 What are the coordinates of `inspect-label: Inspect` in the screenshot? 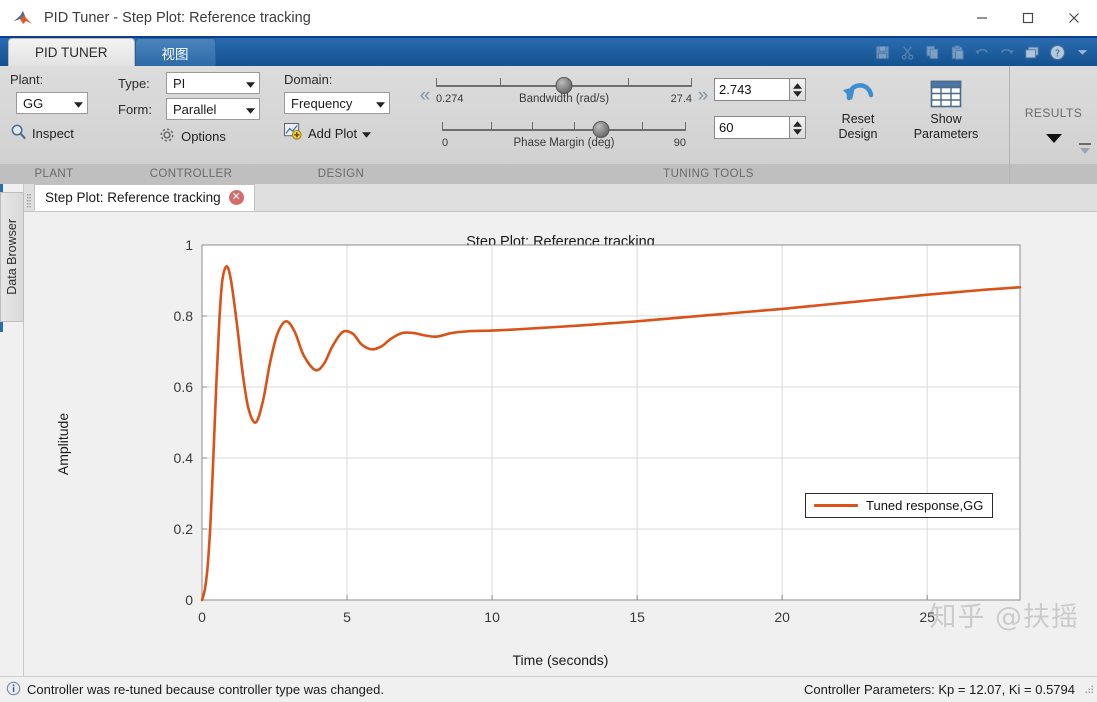 It's located at (53, 133).